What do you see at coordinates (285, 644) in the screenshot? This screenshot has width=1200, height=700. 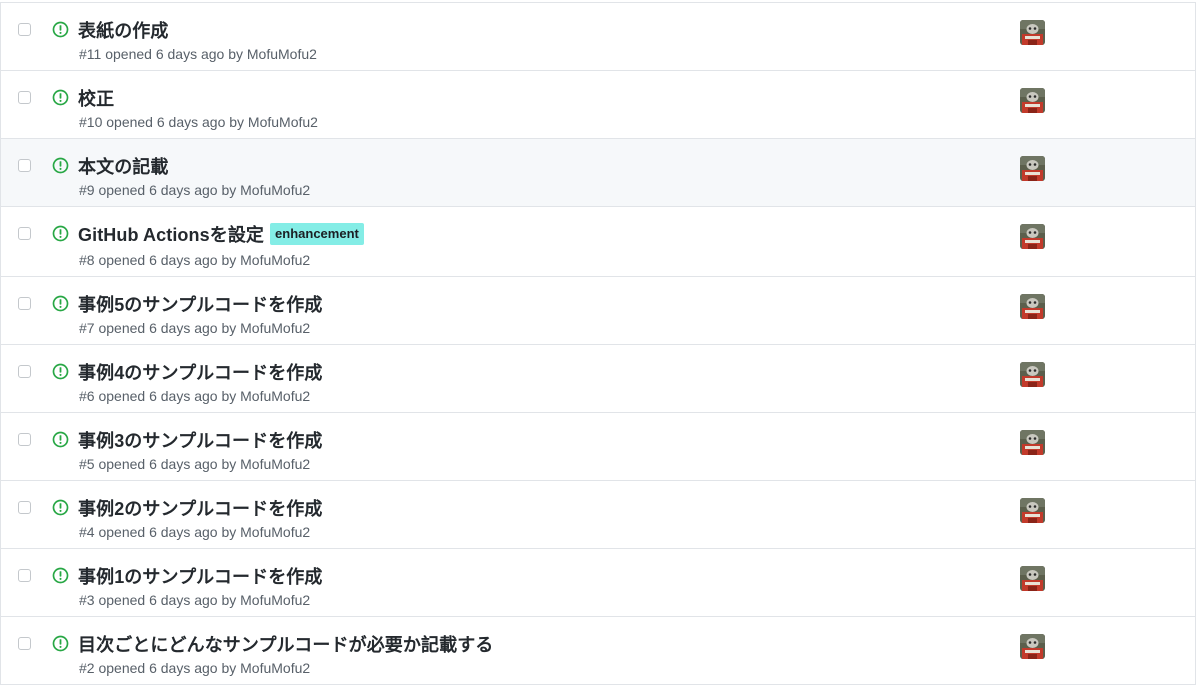 I see `issue-title-link: 目次ごとにどんなサンプルコードが必要か記載する` at bounding box center [285, 644].